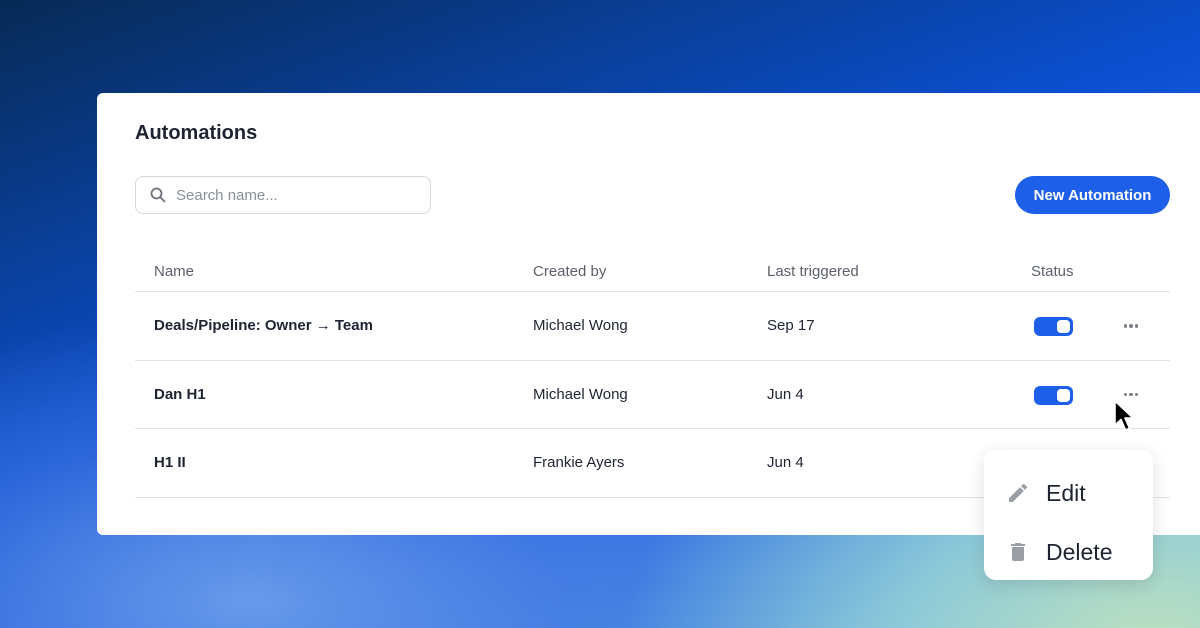 This screenshot has height=628, width=1200. What do you see at coordinates (1066, 493) in the screenshot?
I see `menu-item-label: Edit` at bounding box center [1066, 493].